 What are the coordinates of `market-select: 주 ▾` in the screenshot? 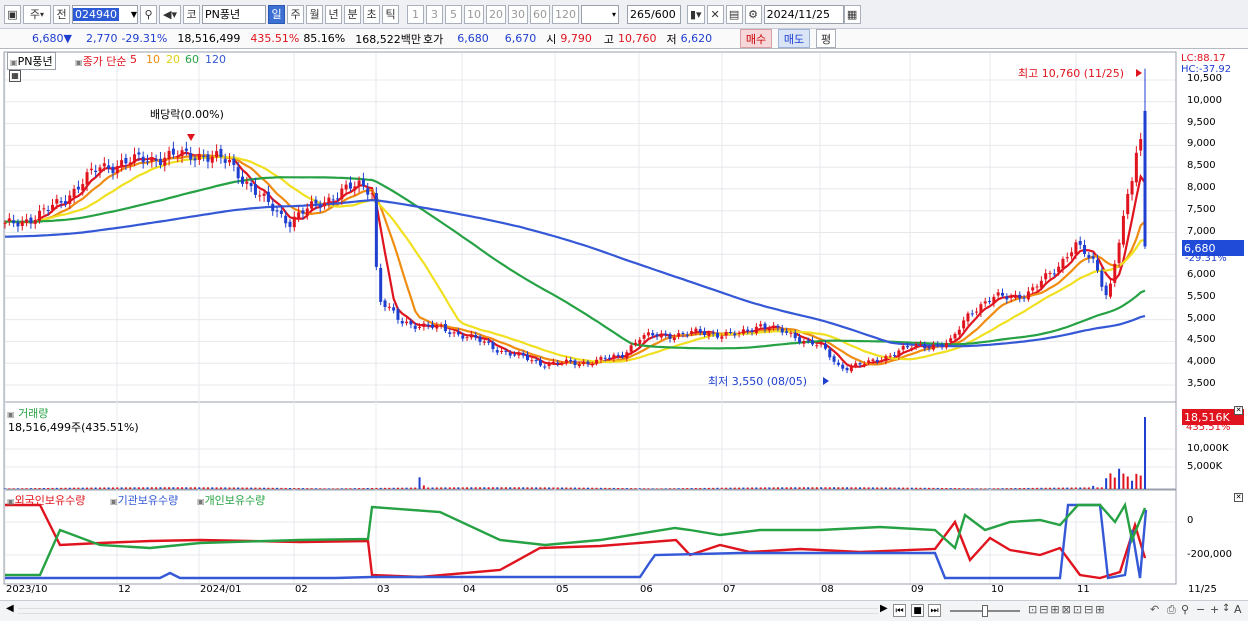 It's located at (37, 14).